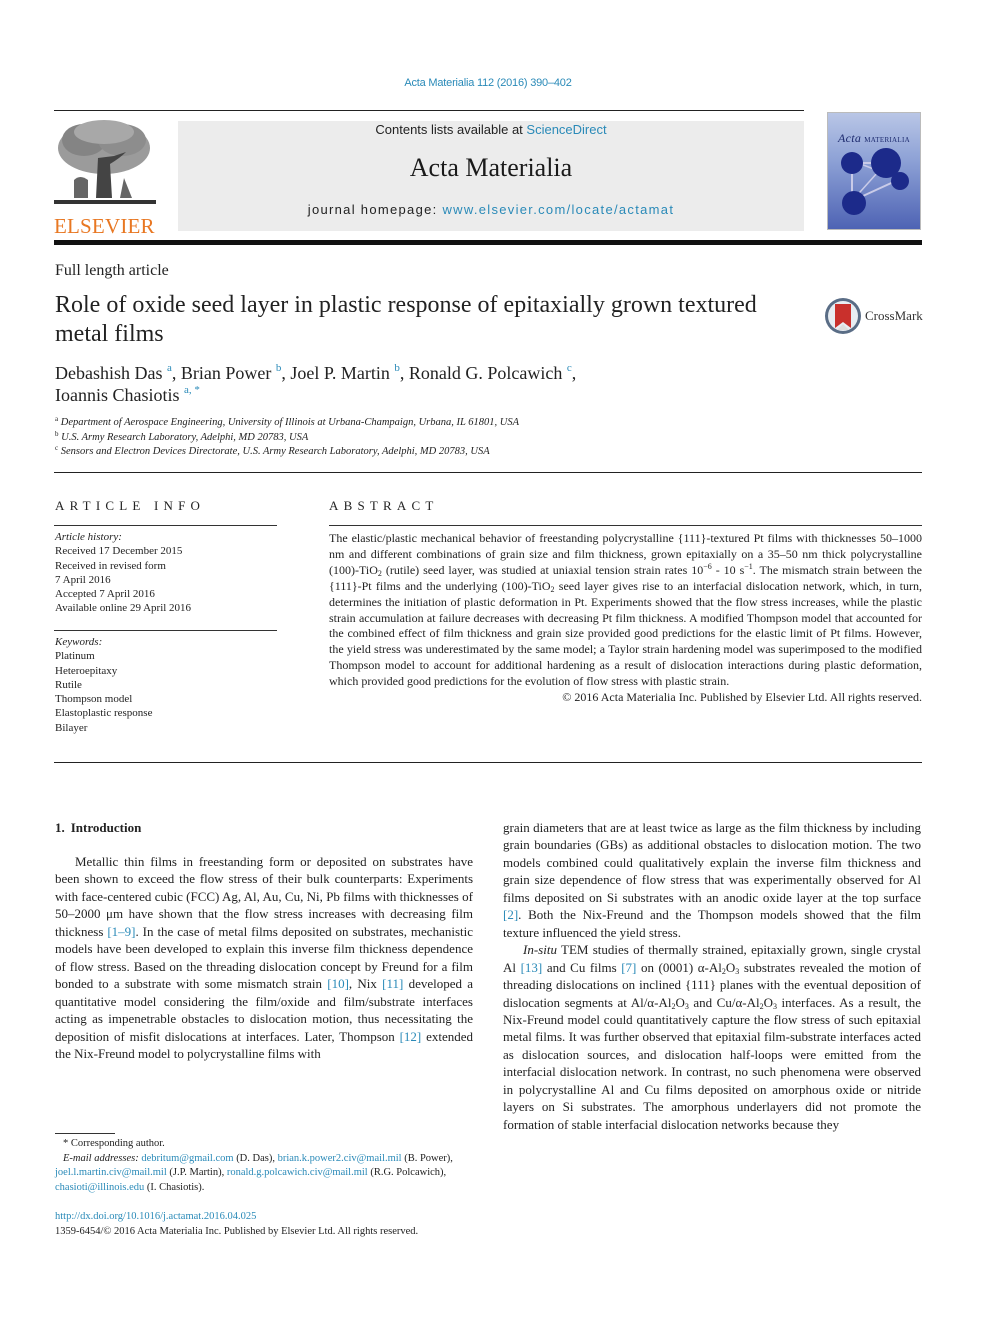 Image resolution: width=992 pixels, height=1323 pixels. Describe the element at coordinates (488, 242) in the screenshot. I see `header-thick-rule` at that location.